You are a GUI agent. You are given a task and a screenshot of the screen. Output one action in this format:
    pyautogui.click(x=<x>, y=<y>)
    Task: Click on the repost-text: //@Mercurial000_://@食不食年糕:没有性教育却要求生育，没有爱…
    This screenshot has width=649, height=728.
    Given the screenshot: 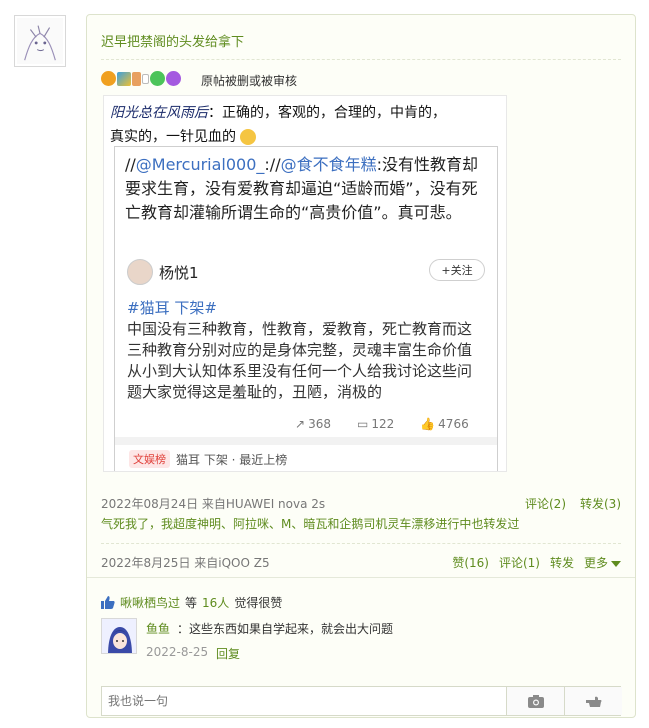 What is the action you would take?
    pyautogui.click(x=307, y=189)
    